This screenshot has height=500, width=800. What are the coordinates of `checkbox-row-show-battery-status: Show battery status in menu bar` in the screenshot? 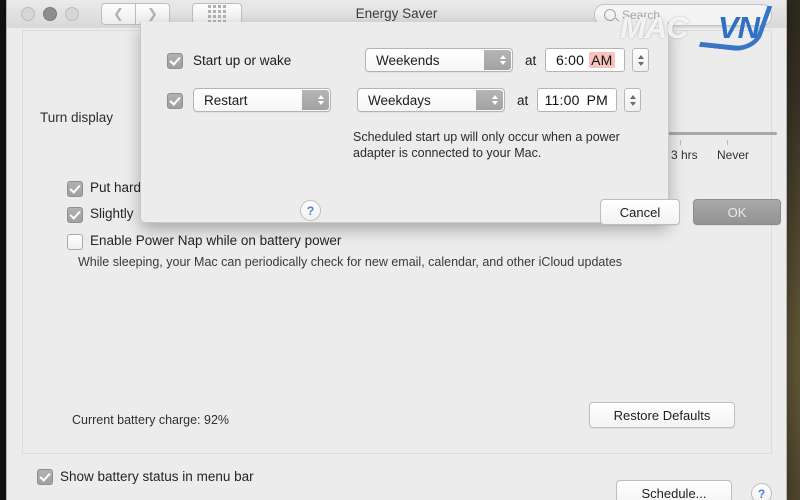 It's located at (145, 476).